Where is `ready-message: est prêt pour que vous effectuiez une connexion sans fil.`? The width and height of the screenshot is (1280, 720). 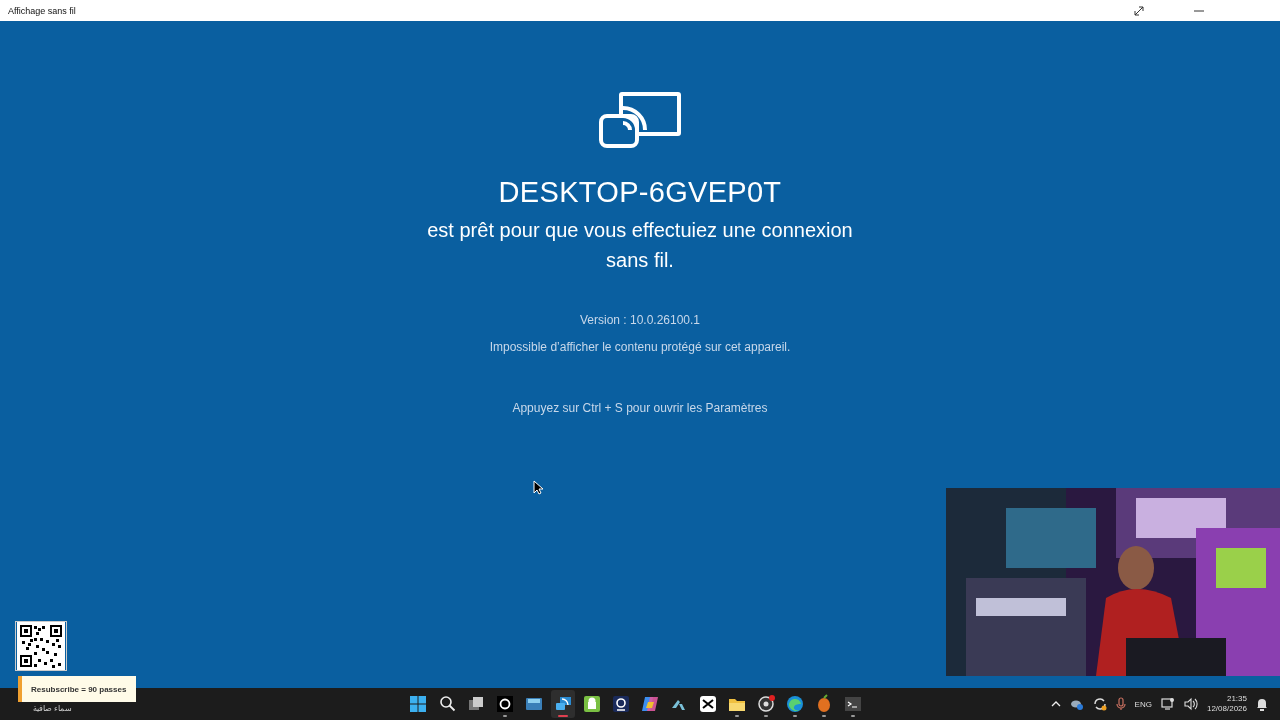 ready-message: est prêt pour que vous effectuiez une connexion sans fil. is located at coordinates (640, 245).